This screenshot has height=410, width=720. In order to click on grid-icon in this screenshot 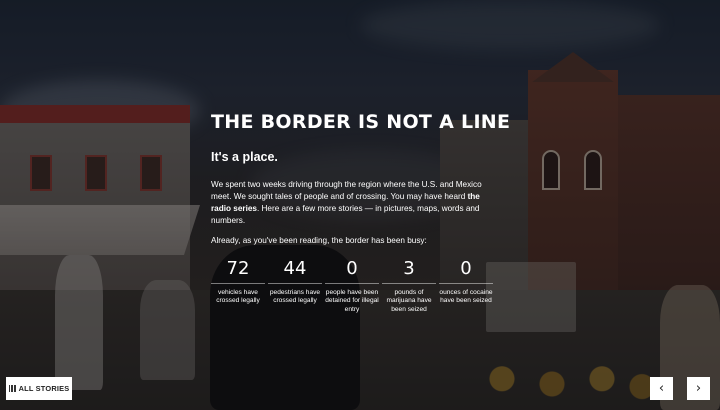, I will do `click(12, 388)`.